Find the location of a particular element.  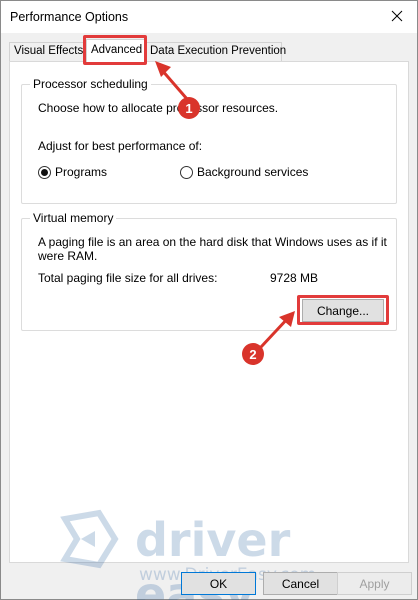

total-paging-value: 9728 MB is located at coordinates (294, 278).